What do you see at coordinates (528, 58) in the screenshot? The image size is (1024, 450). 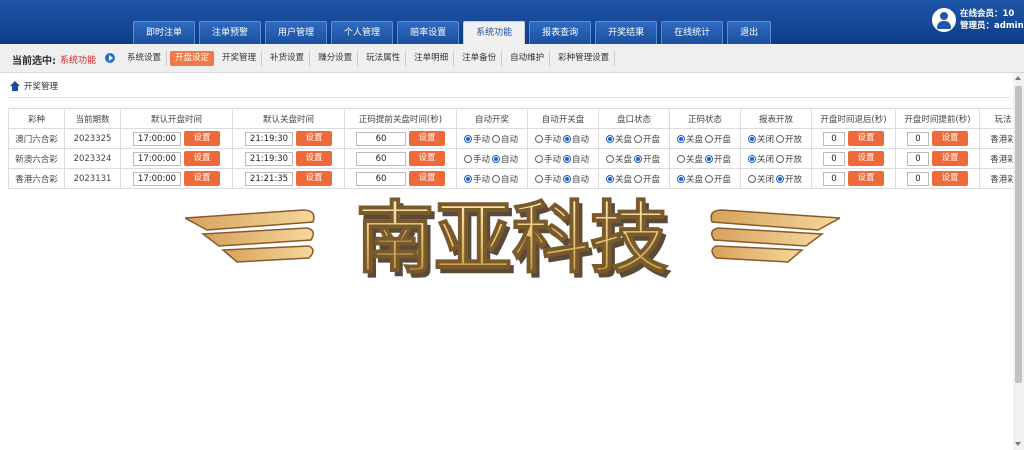 I see `sub-tab: 自动维护` at bounding box center [528, 58].